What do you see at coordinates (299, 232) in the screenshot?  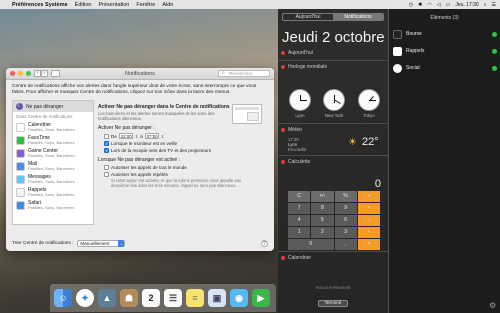 I see `calc-key: 1` at bounding box center [299, 232].